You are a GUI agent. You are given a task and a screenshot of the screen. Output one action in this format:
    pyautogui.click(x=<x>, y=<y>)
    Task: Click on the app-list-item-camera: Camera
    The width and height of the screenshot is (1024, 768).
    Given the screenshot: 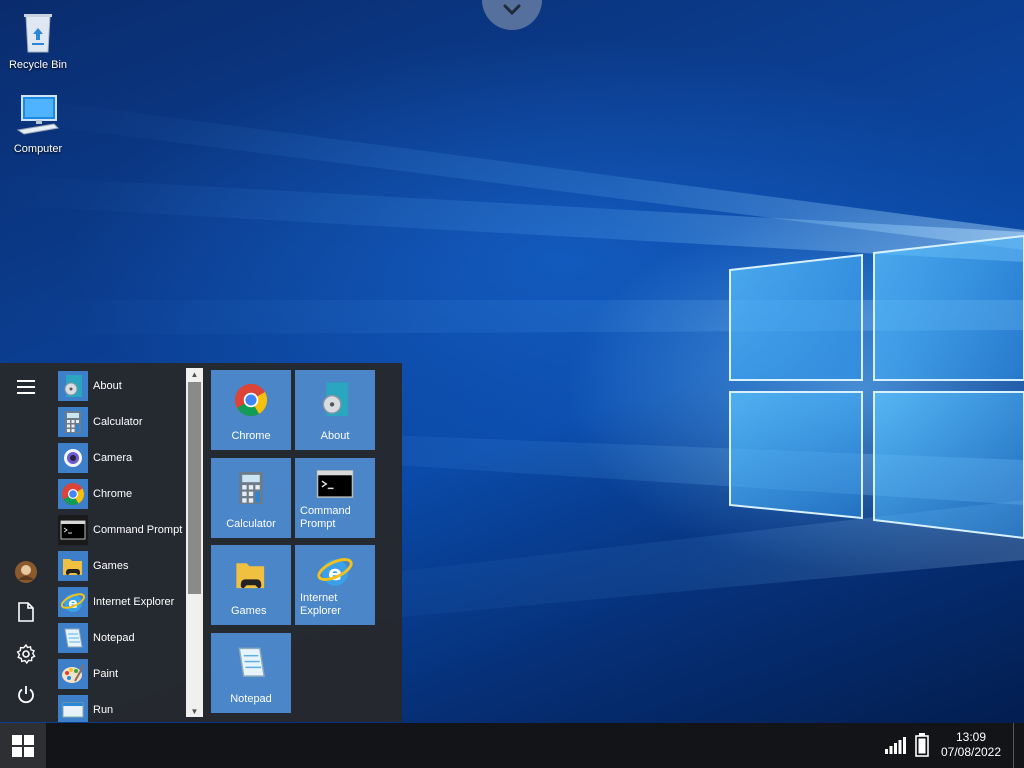 What is the action you would take?
    pyautogui.click(x=122, y=458)
    